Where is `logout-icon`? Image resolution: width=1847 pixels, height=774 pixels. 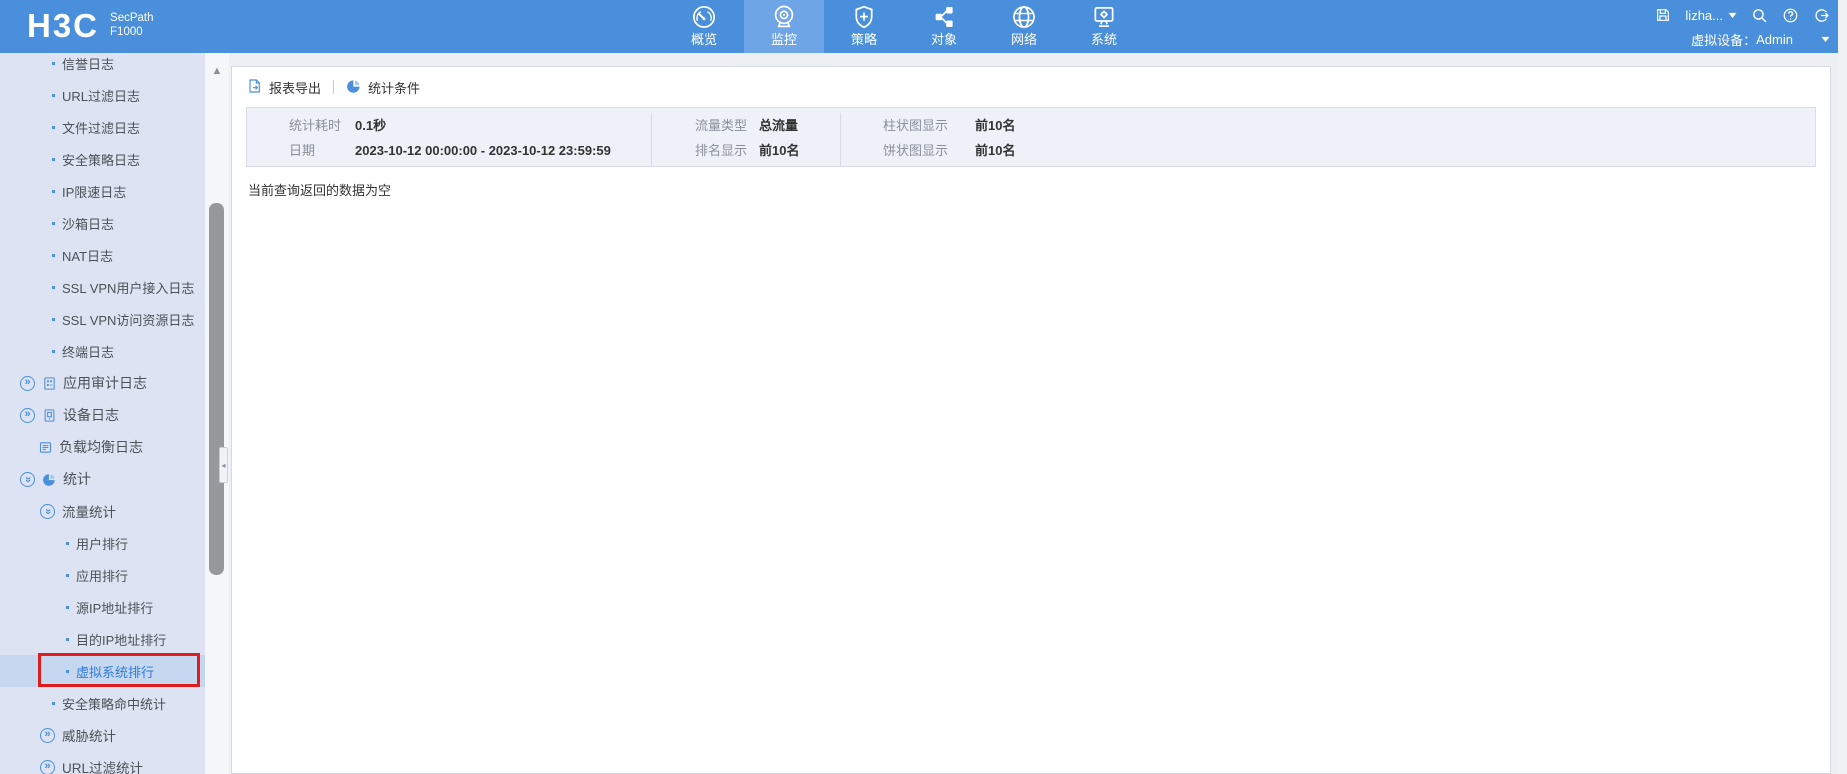 logout-icon is located at coordinates (1821, 15).